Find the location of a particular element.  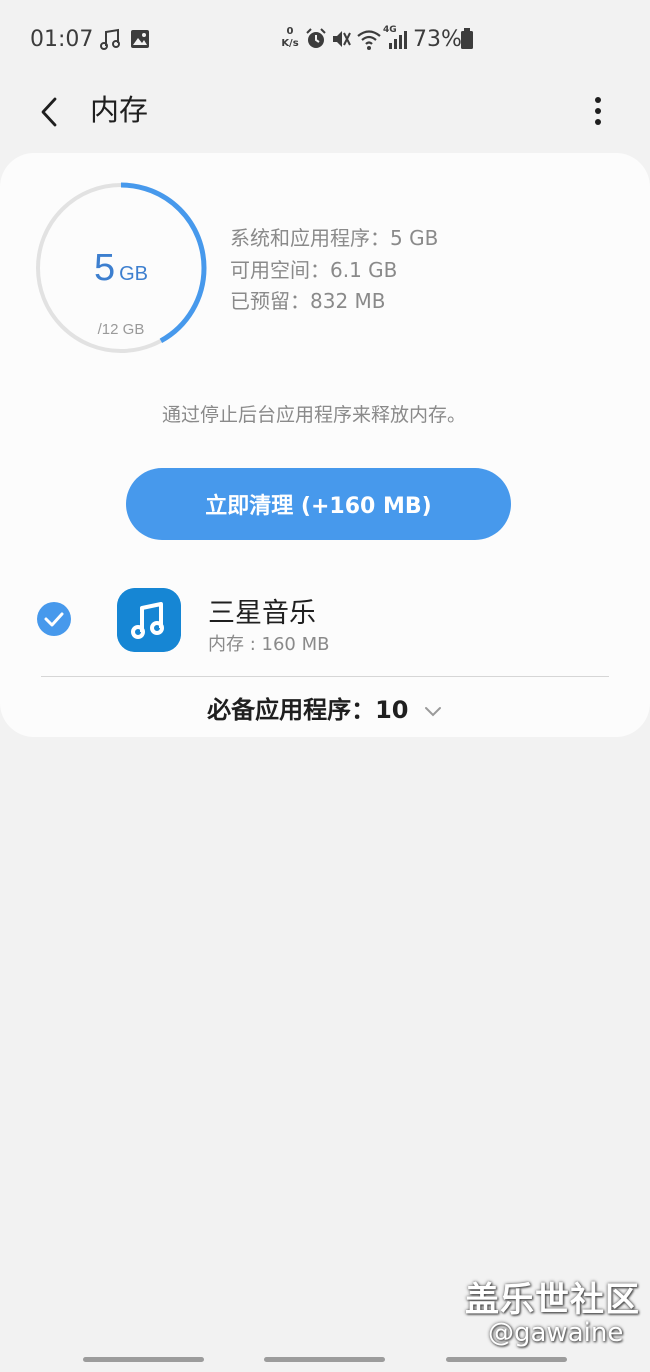

mute-icon is located at coordinates (342, 39).